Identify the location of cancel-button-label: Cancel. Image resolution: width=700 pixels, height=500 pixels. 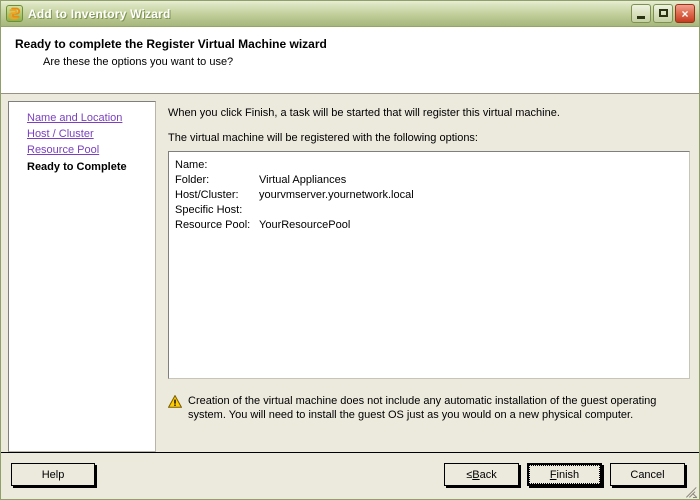
(647, 474).